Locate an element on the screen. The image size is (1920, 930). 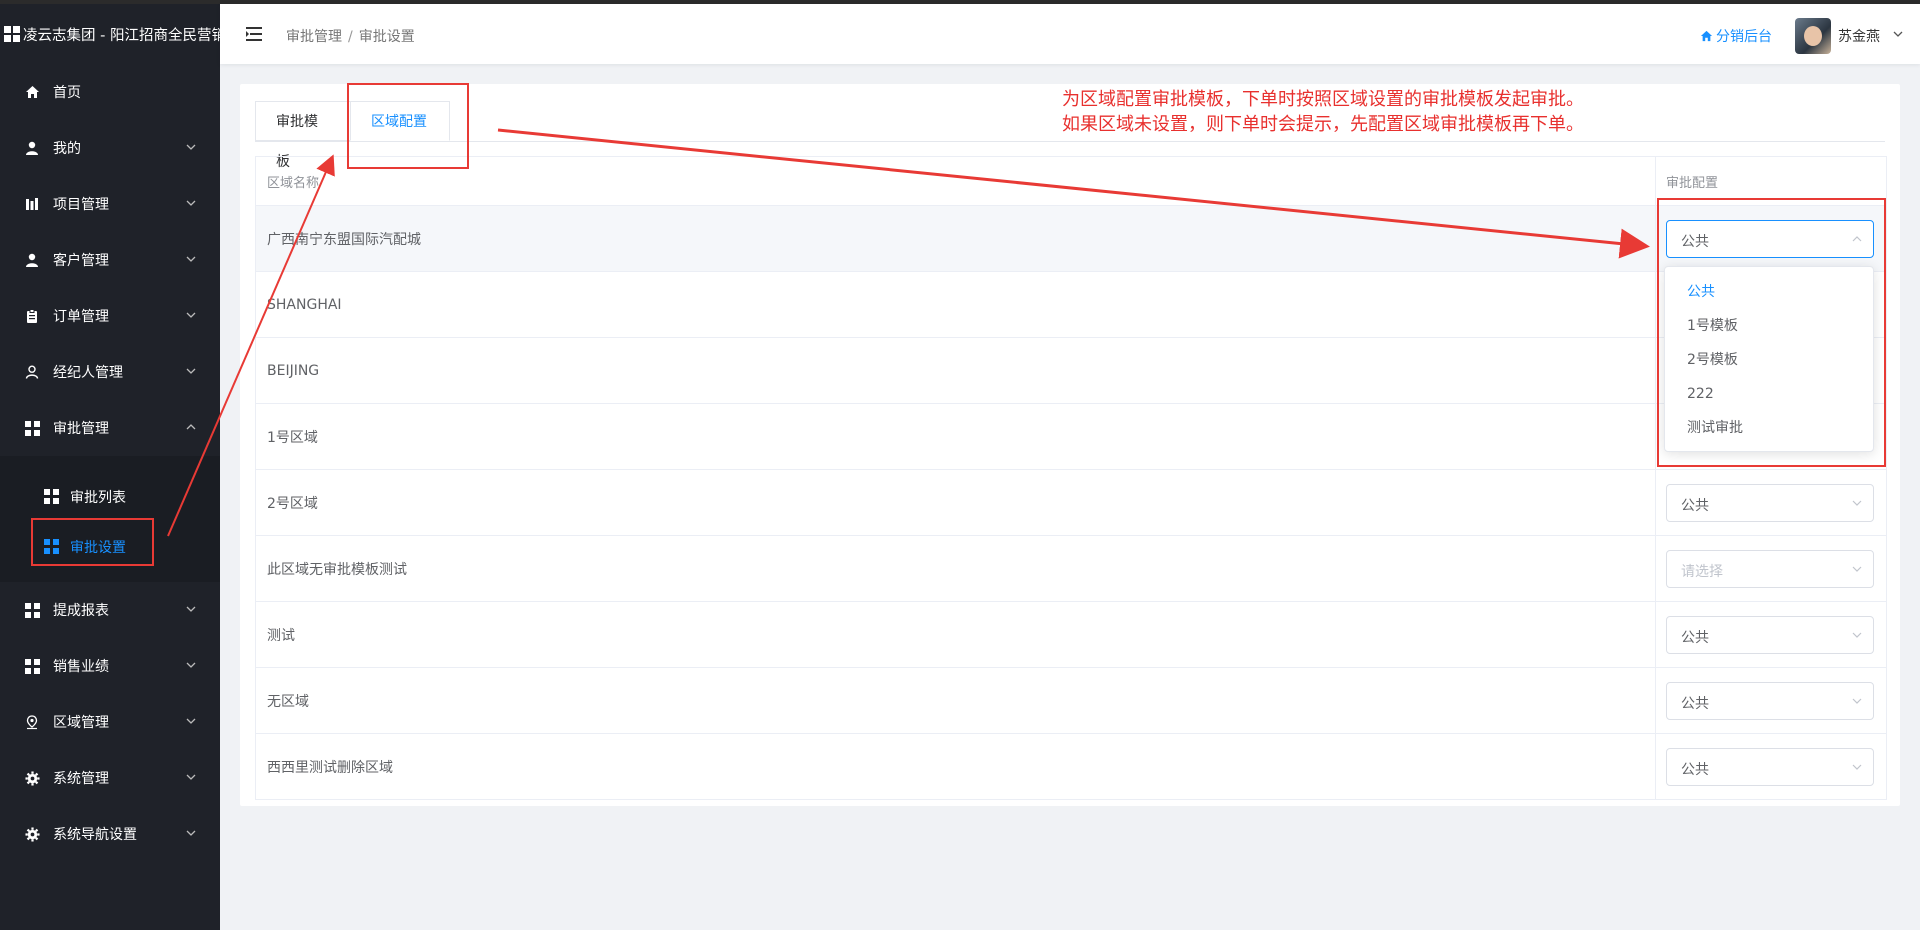
arrow-to-select is located at coordinates (1073, 193).